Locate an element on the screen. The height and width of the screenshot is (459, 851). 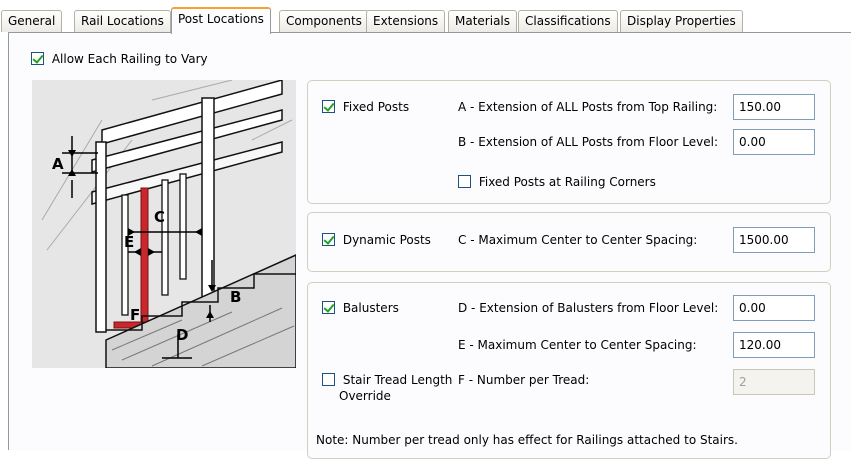
per-tread-label: F - Number per Tread: is located at coordinates (524, 380).